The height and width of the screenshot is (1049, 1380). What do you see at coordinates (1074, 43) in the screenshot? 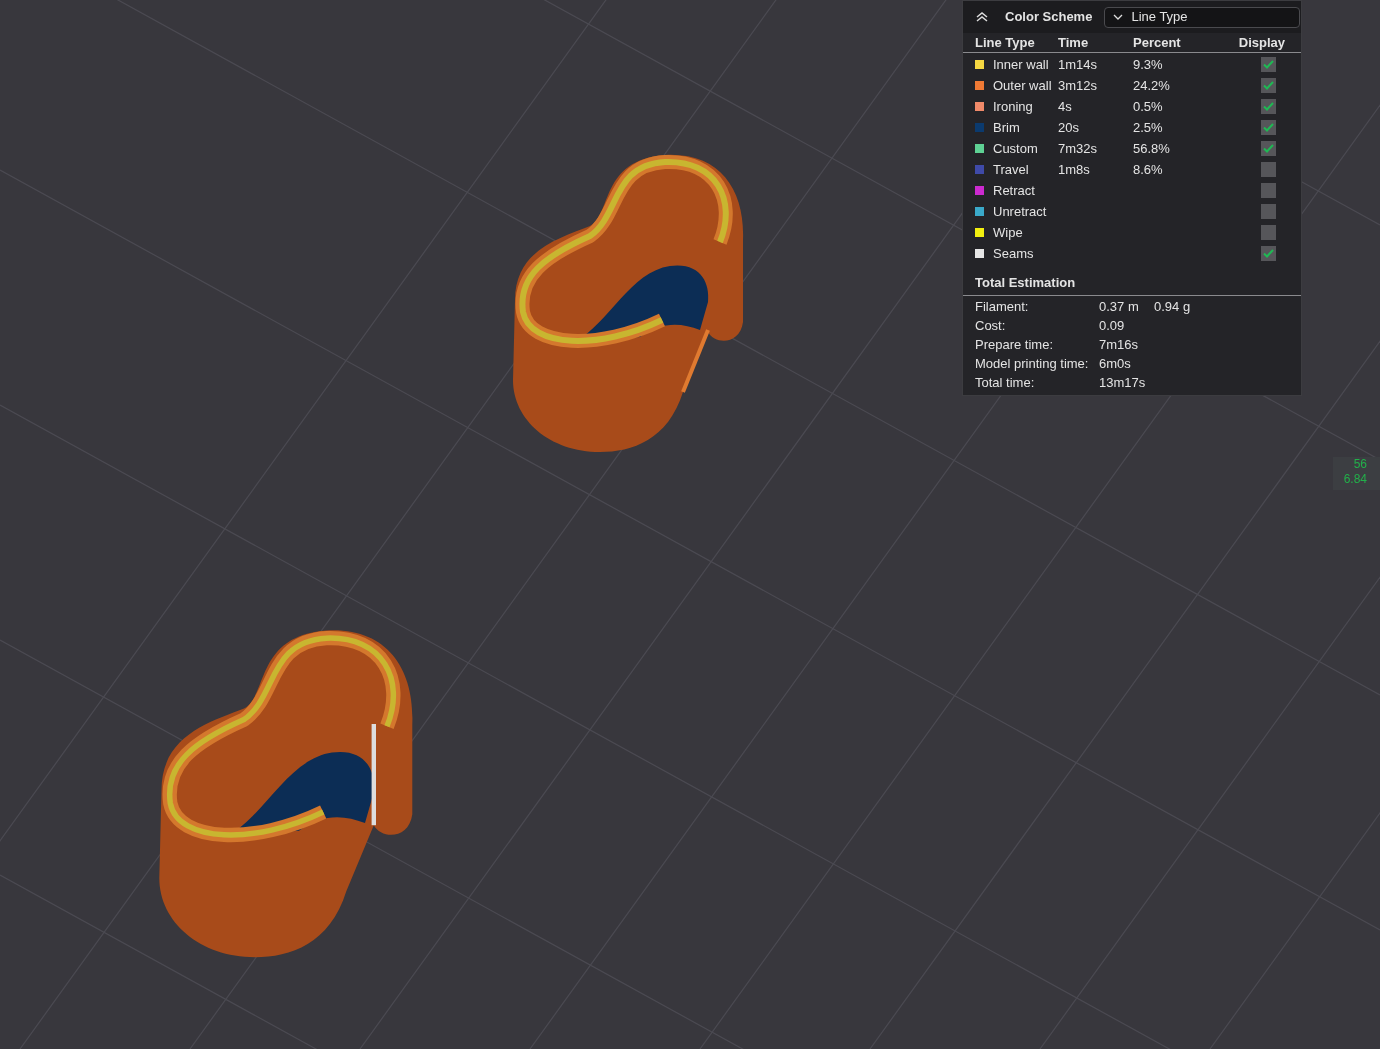
I see `column-header: Time` at bounding box center [1074, 43].